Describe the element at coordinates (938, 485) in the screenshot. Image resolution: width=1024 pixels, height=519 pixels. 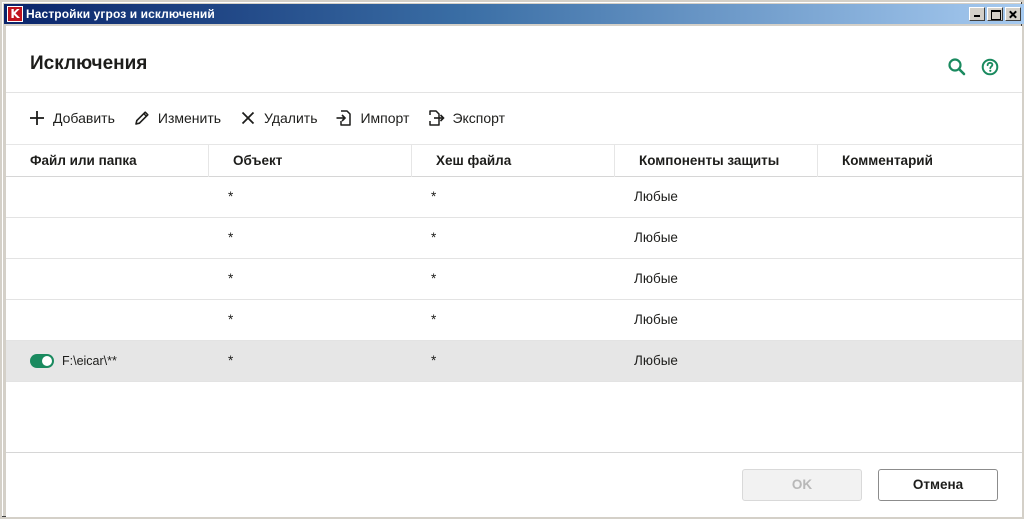
I see `cancel-button: Отмена` at that location.